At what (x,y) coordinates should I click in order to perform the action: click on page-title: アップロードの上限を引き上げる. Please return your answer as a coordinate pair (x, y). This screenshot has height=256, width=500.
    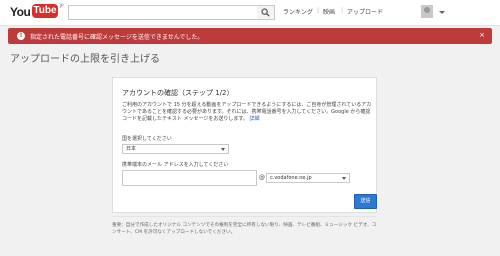
    Looking at the image, I should click on (85, 59).